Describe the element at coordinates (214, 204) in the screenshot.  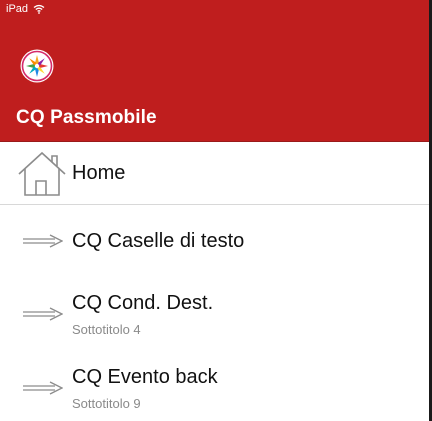
I see `row-divider` at that location.